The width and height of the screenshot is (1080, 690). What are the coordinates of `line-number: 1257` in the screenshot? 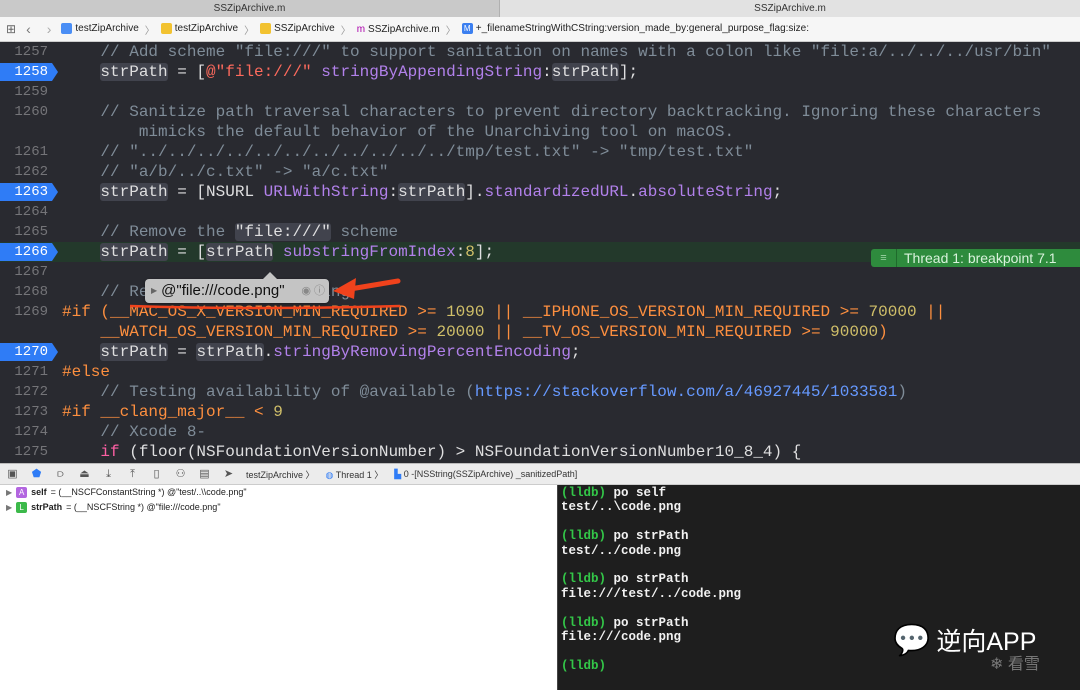 It's located at (24, 52).